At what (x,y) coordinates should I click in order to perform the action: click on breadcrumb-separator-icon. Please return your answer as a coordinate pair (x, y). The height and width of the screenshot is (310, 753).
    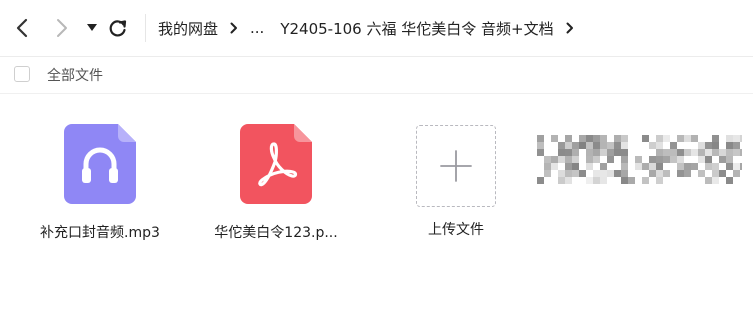
    Looking at the image, I should click on (234, 28).